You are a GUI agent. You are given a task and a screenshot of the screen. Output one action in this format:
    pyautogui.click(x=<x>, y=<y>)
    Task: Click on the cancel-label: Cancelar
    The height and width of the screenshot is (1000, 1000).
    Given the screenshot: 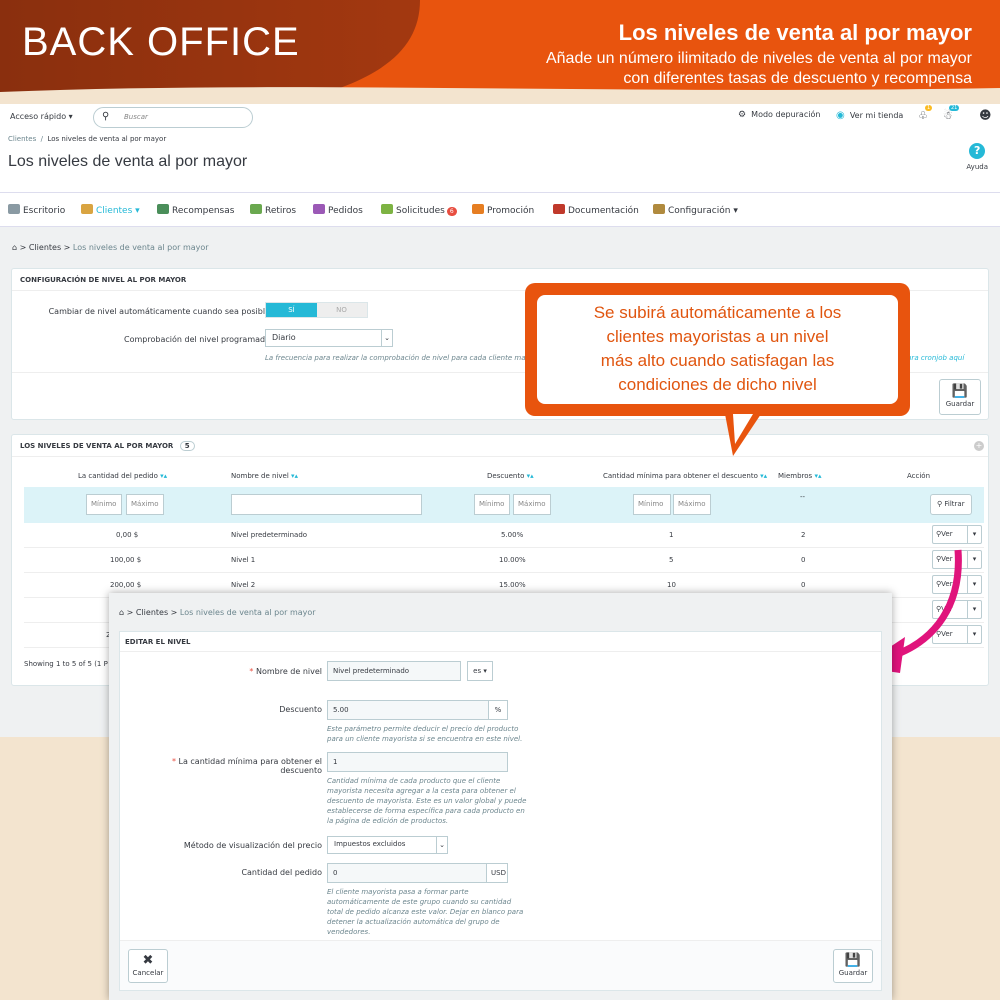 What is the action you would take?
    pyautogui.click(x=148, y=973)
    